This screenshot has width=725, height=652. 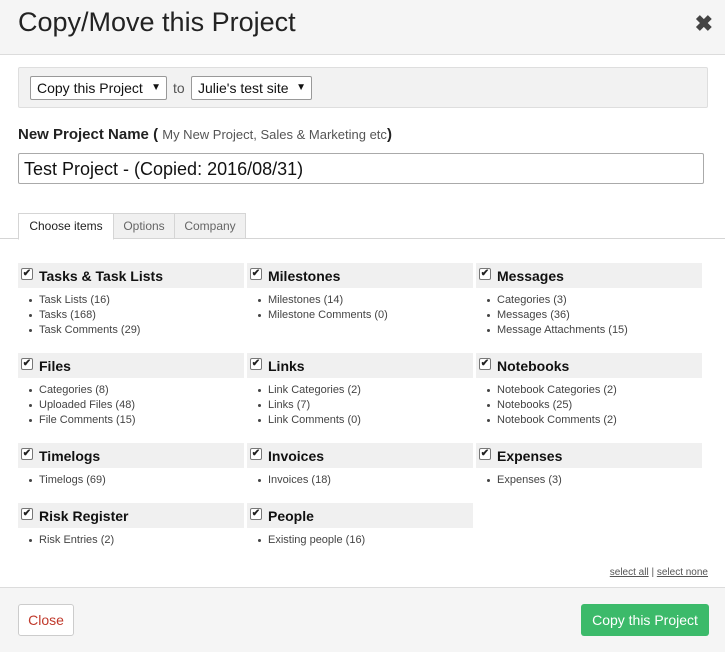 I want to click on item-group-header: ✔ Notebooks, so click(x=589, y=365).